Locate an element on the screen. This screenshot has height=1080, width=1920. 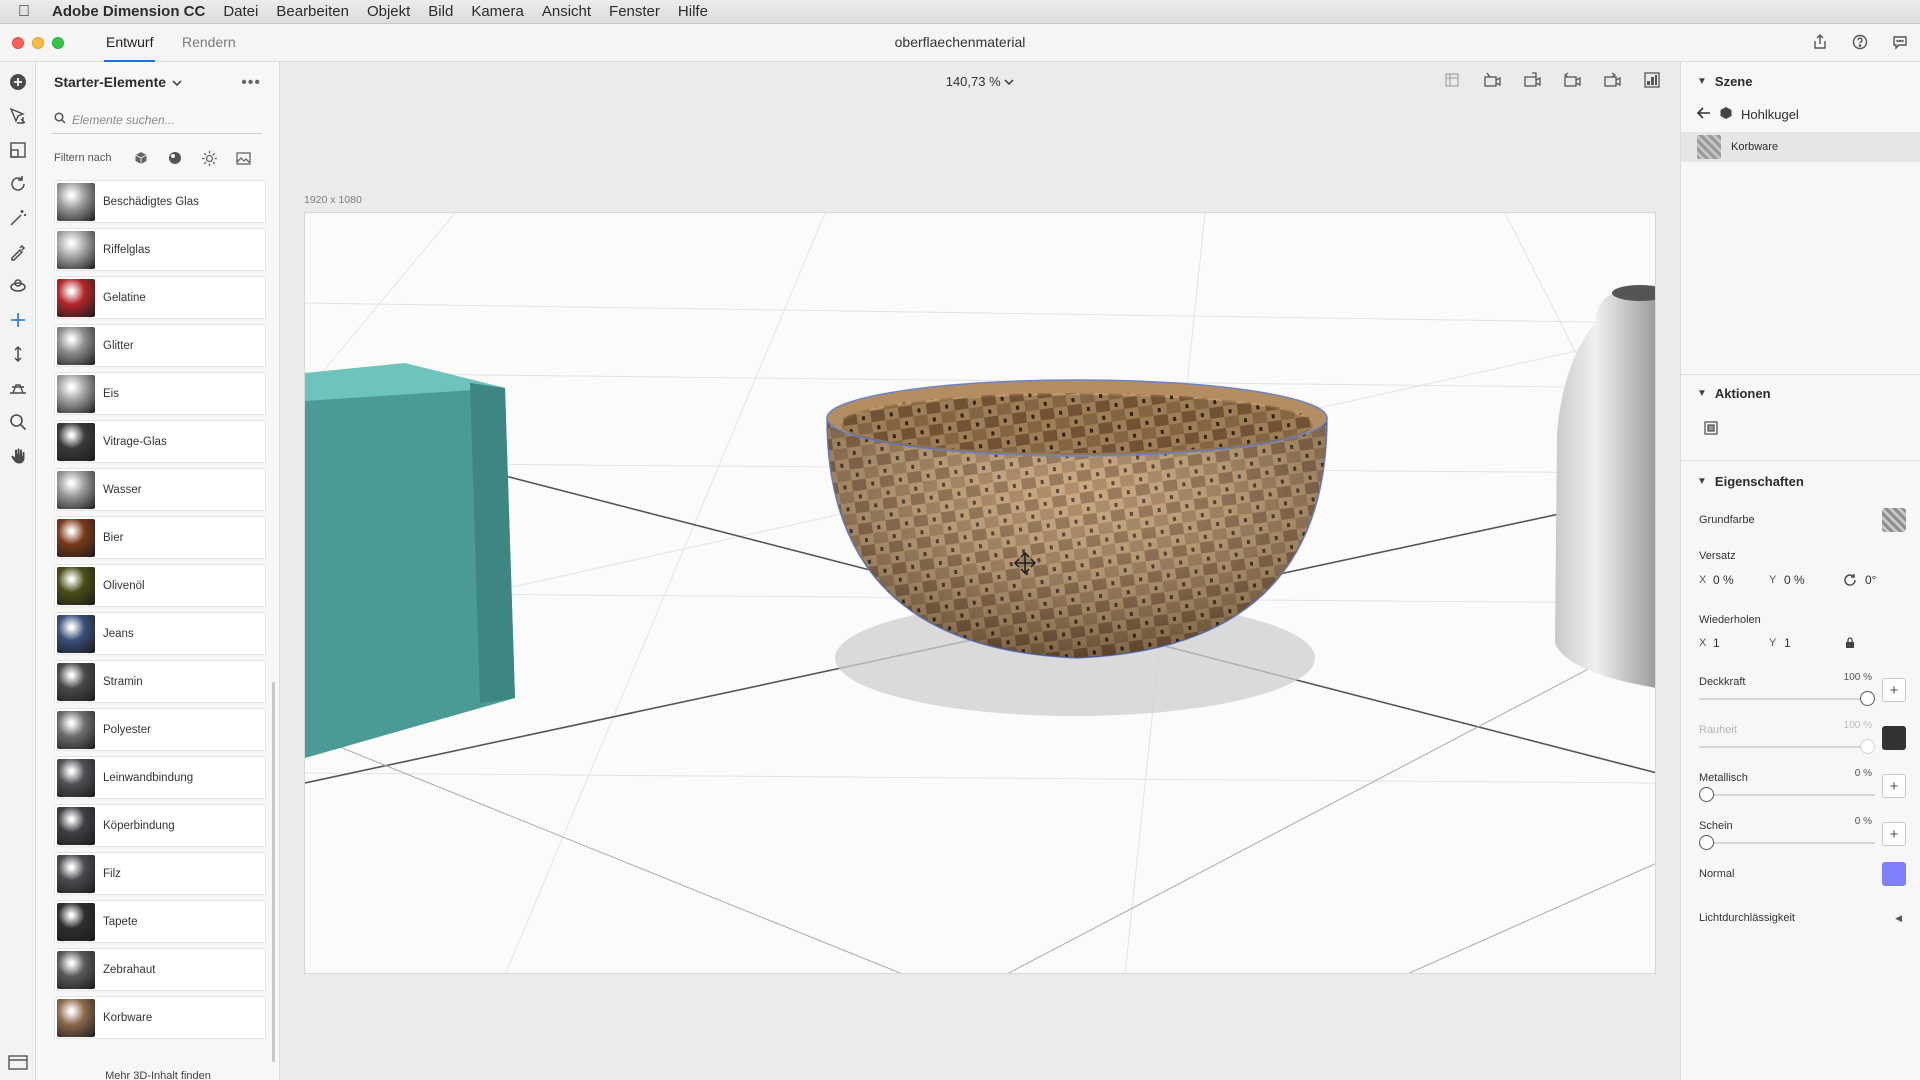
asset-label: Filz is located at coordinates (112, 873).